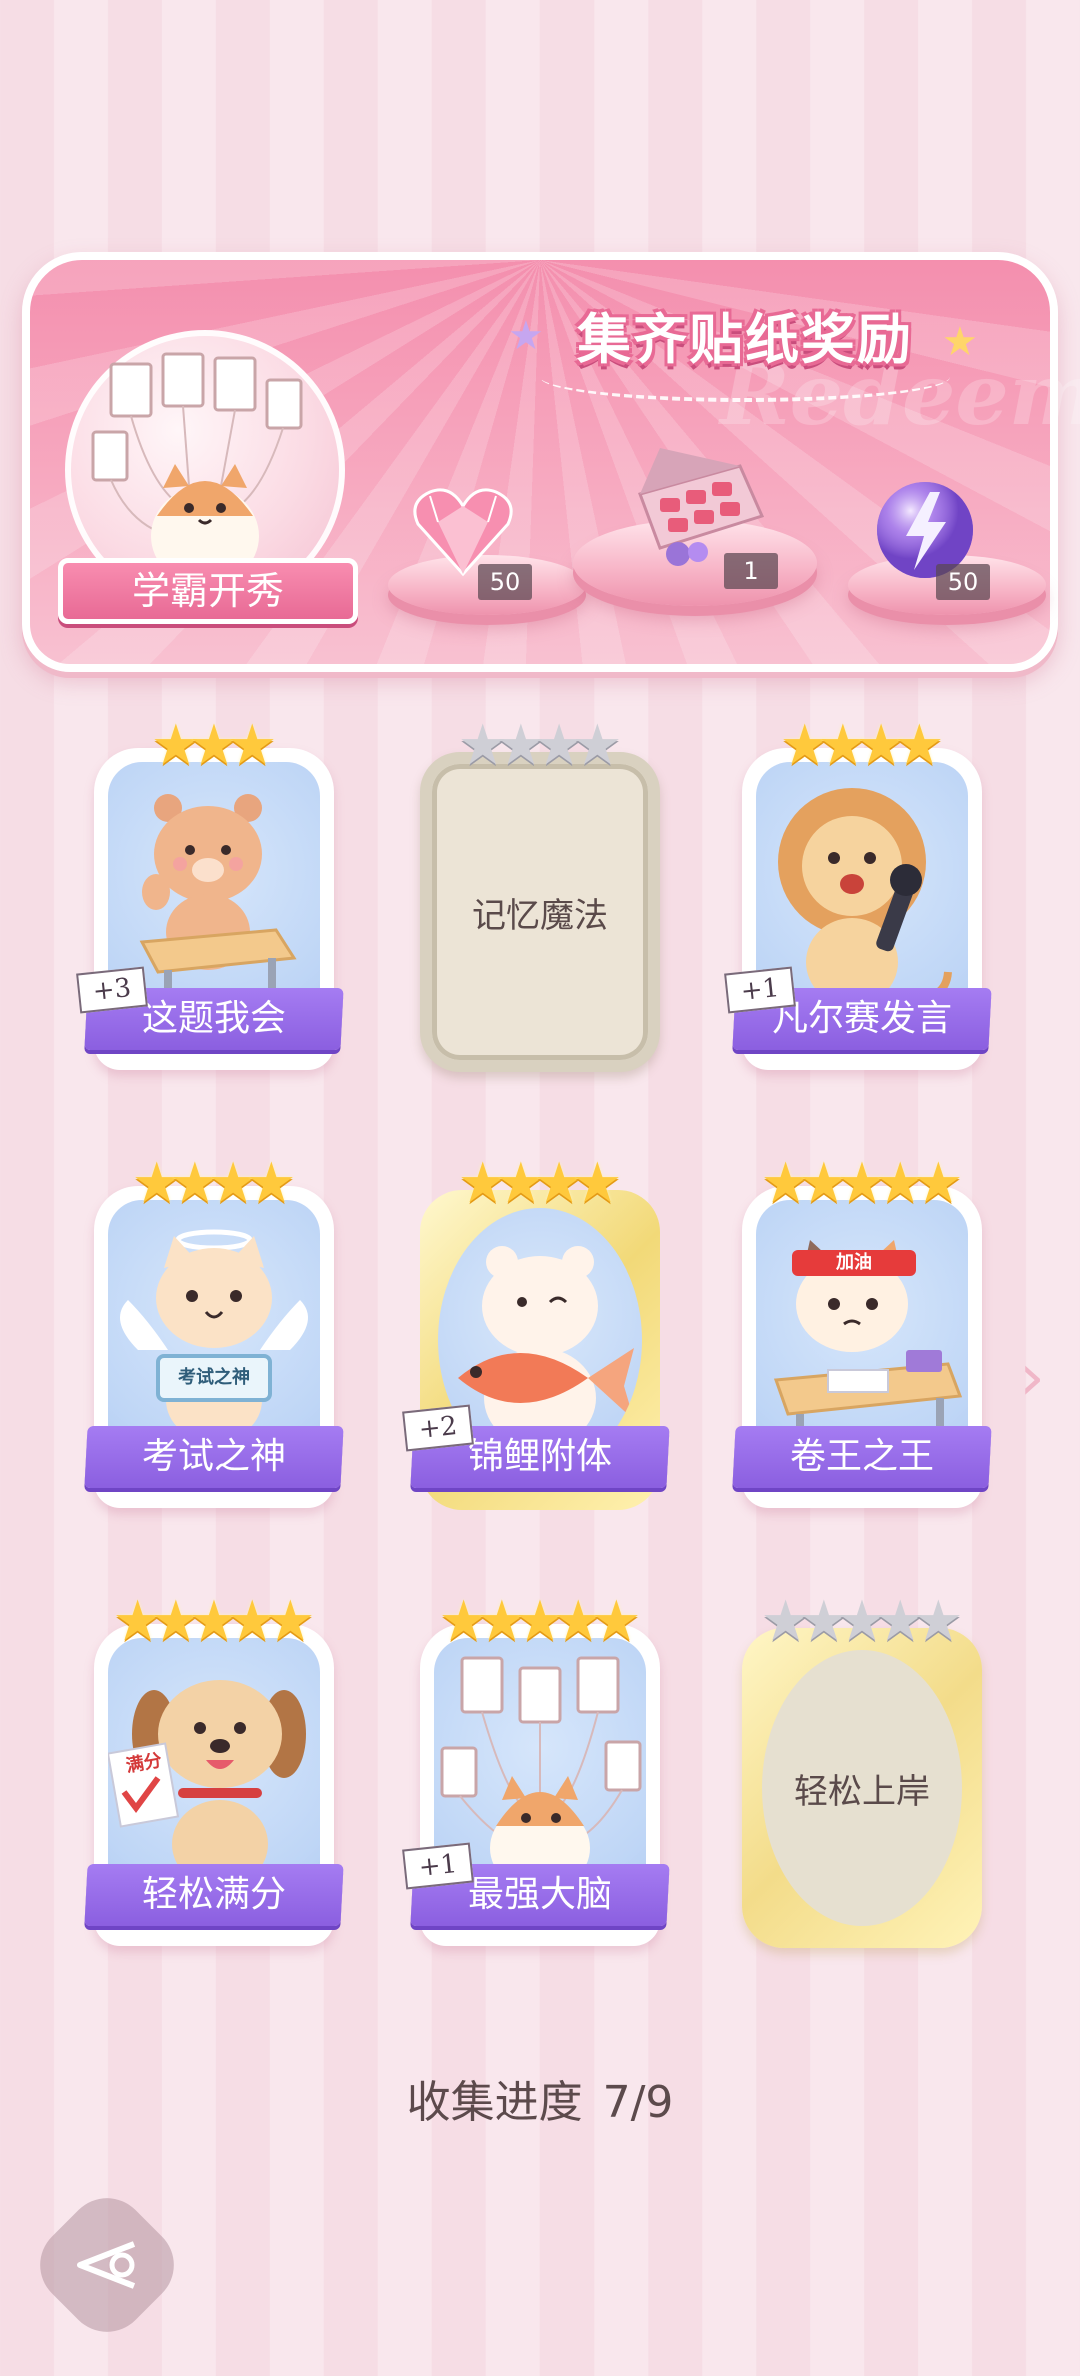  I want to click on next-page-arrow-icon: ›, so click(1032, 1378).